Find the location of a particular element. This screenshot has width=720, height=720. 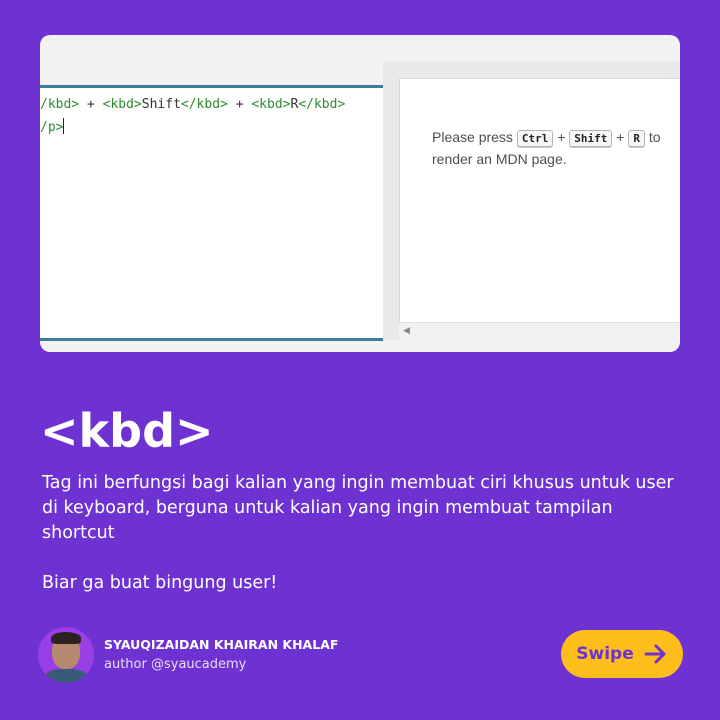

horizontal-scrollbar: ◀ is located at coordinates (539, 331).